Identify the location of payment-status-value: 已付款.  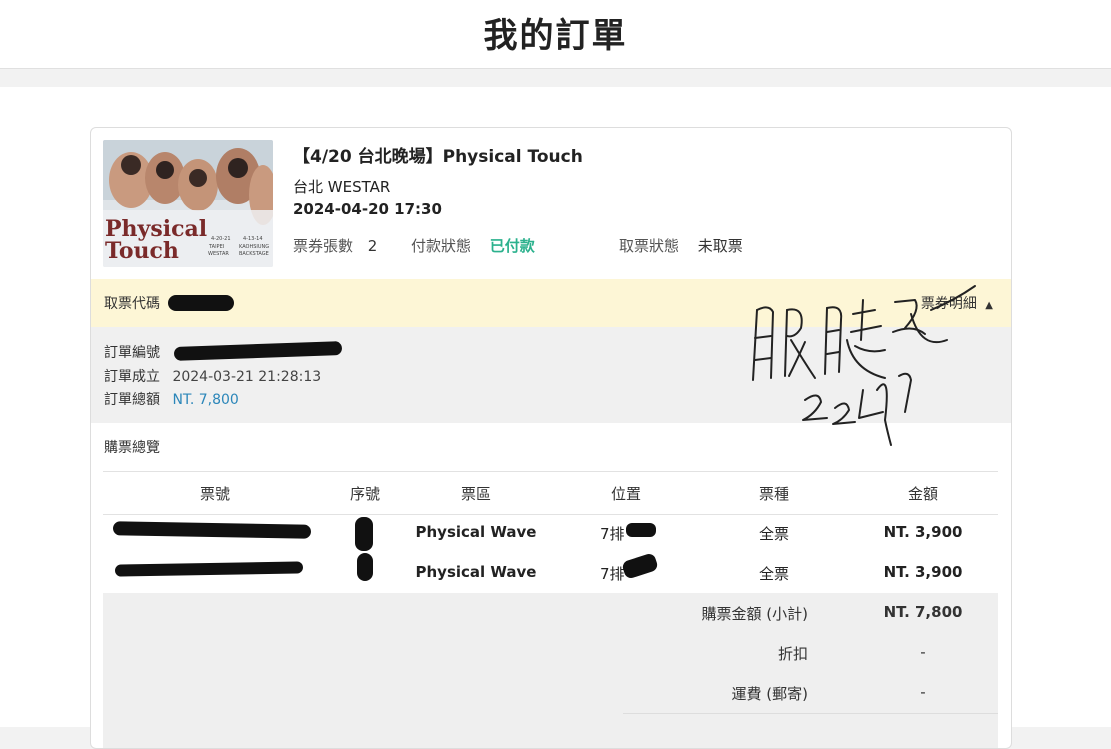
(512, 246).